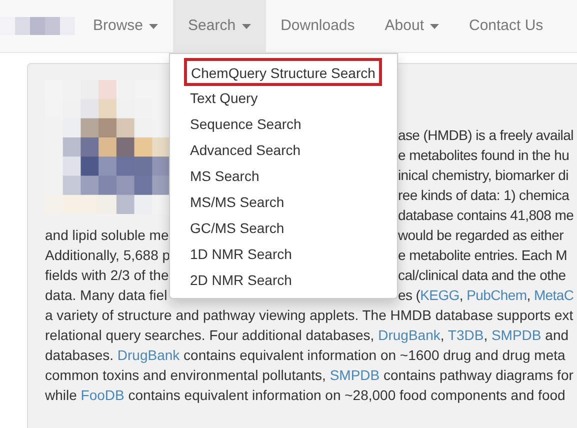  Describe the element at coordinates (466, 335) in the screenshot. I see `link: T3DB` at that location.